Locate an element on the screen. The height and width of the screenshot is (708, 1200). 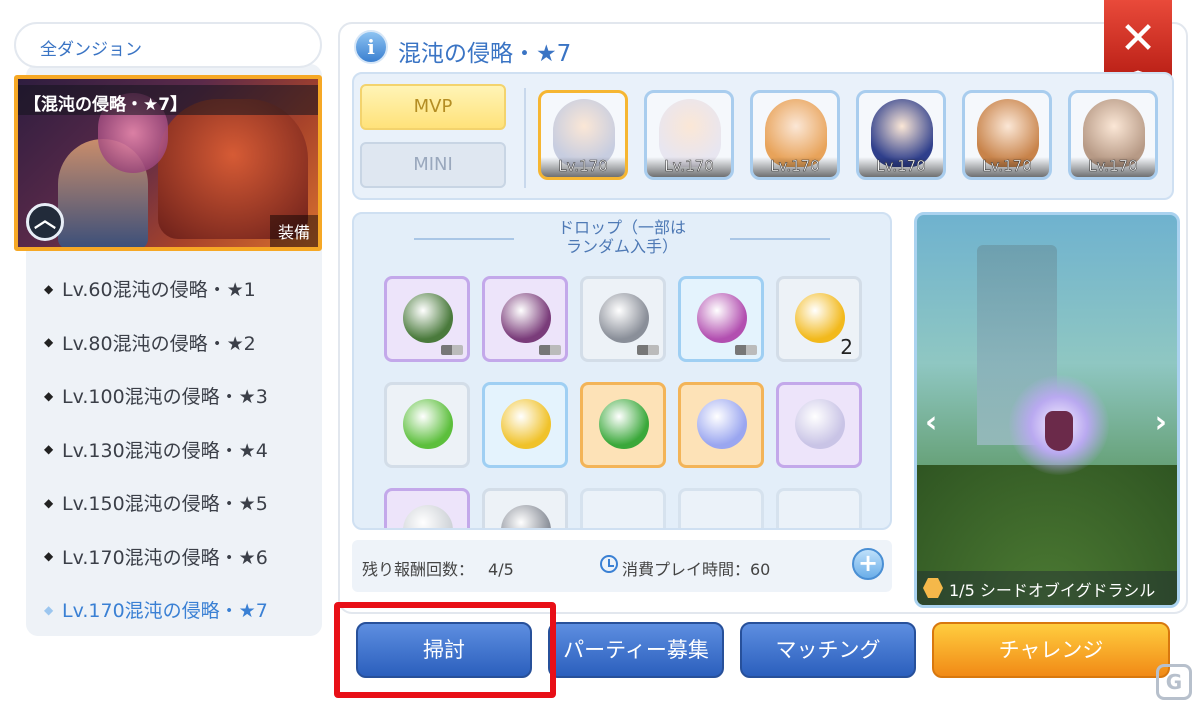
drops-header: ドロップ（一部は ランダム入手） is located at coordinates (622, 236).